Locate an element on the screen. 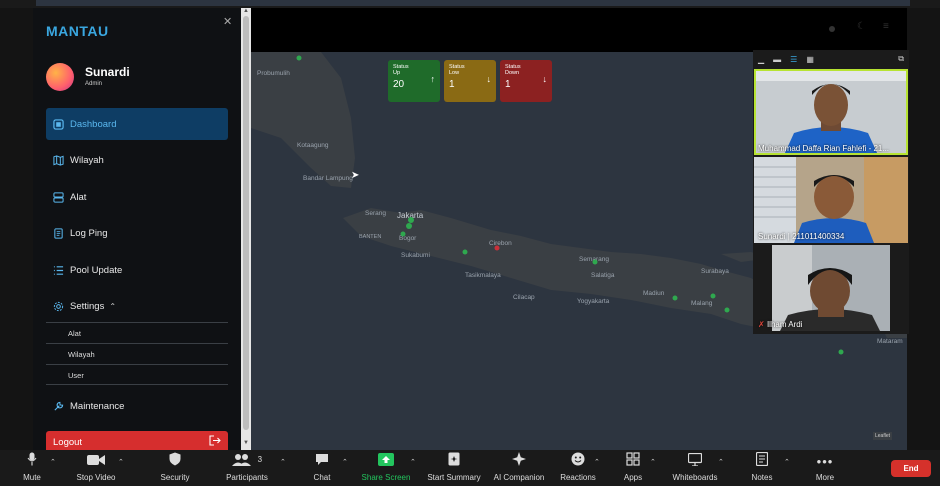  settings-sub-alat: Alat is located at coordinates (137, 332).